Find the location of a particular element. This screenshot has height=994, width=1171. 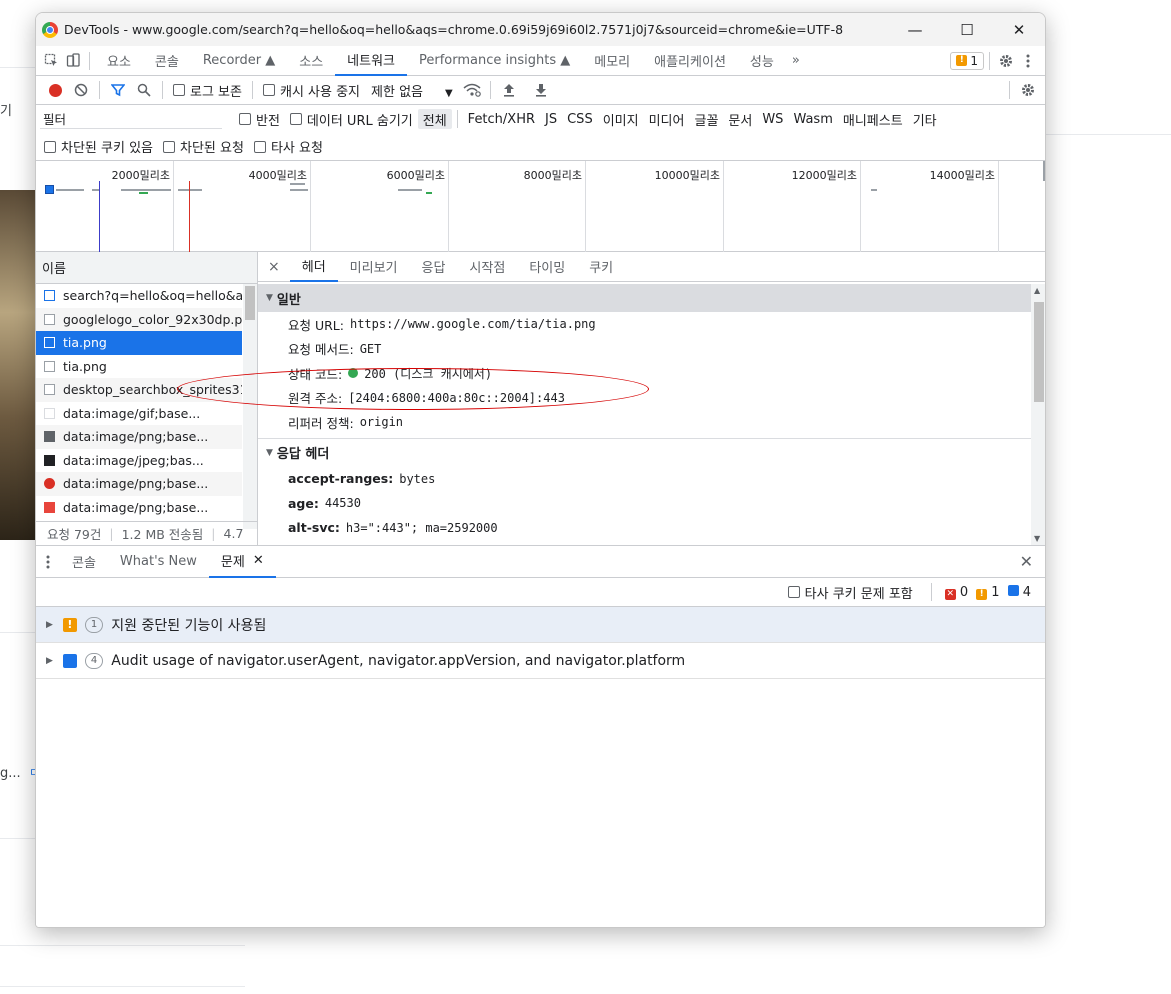

request-row: search?q=hello&oq=hello&a is located at coordinates (139, 296).